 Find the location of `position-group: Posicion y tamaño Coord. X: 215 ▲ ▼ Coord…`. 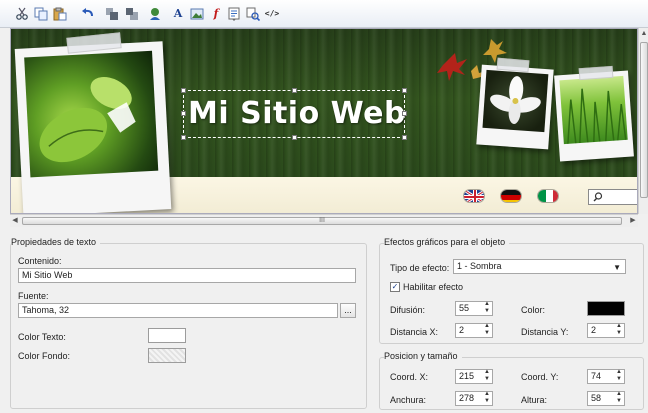

position-group: Posicion y tamaño Coord. X: 215 ▲ ▼ Coord… is located at coordinates (511, 380).